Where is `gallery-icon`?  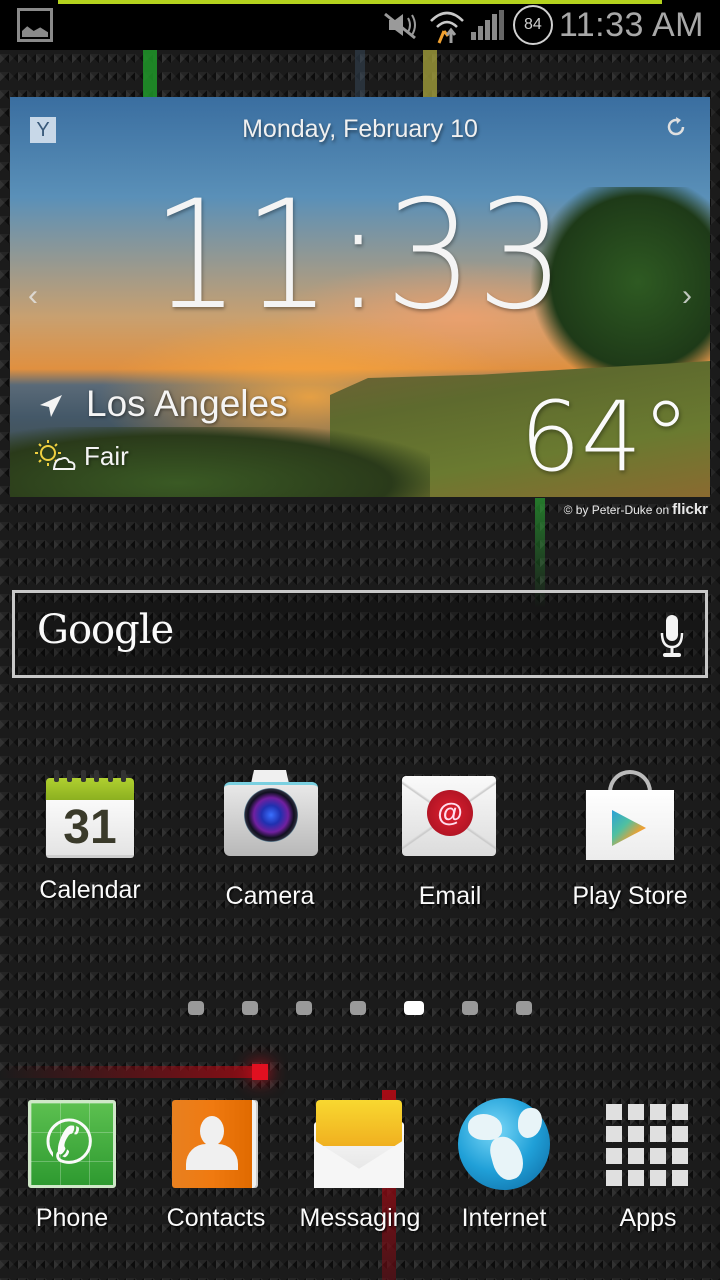
gallery-icon is located at coordinates (35, 25).